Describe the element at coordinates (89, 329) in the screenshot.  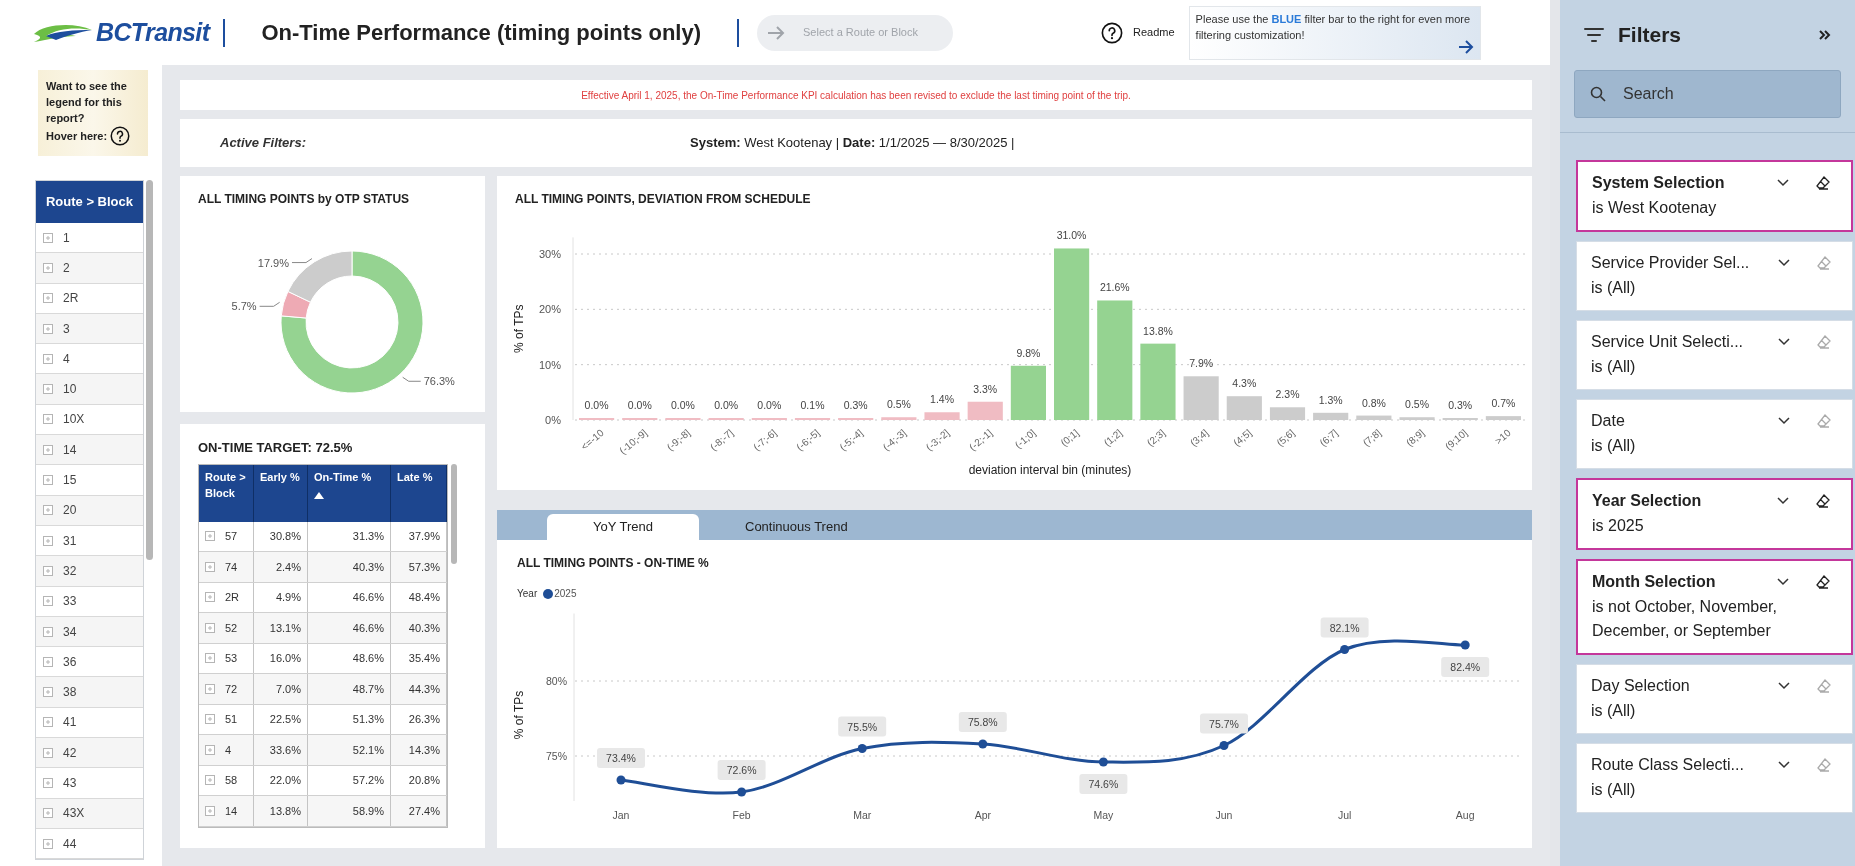
I see `route-row: 3` at that location.